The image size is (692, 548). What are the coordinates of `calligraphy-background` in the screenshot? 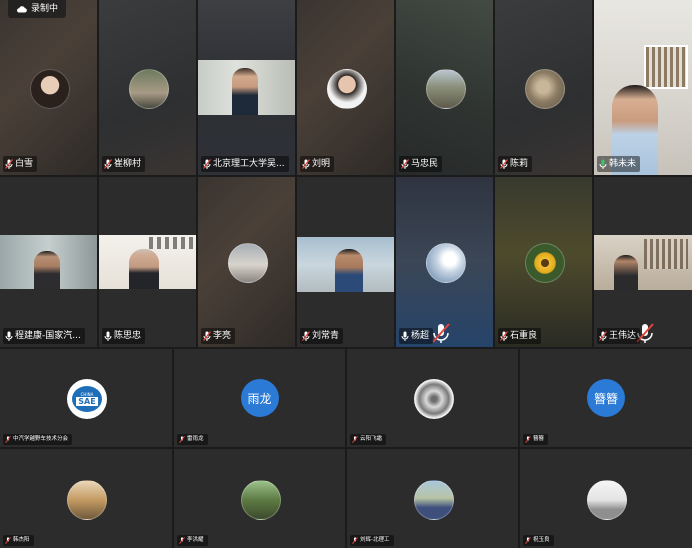 It's located at (171, 243).